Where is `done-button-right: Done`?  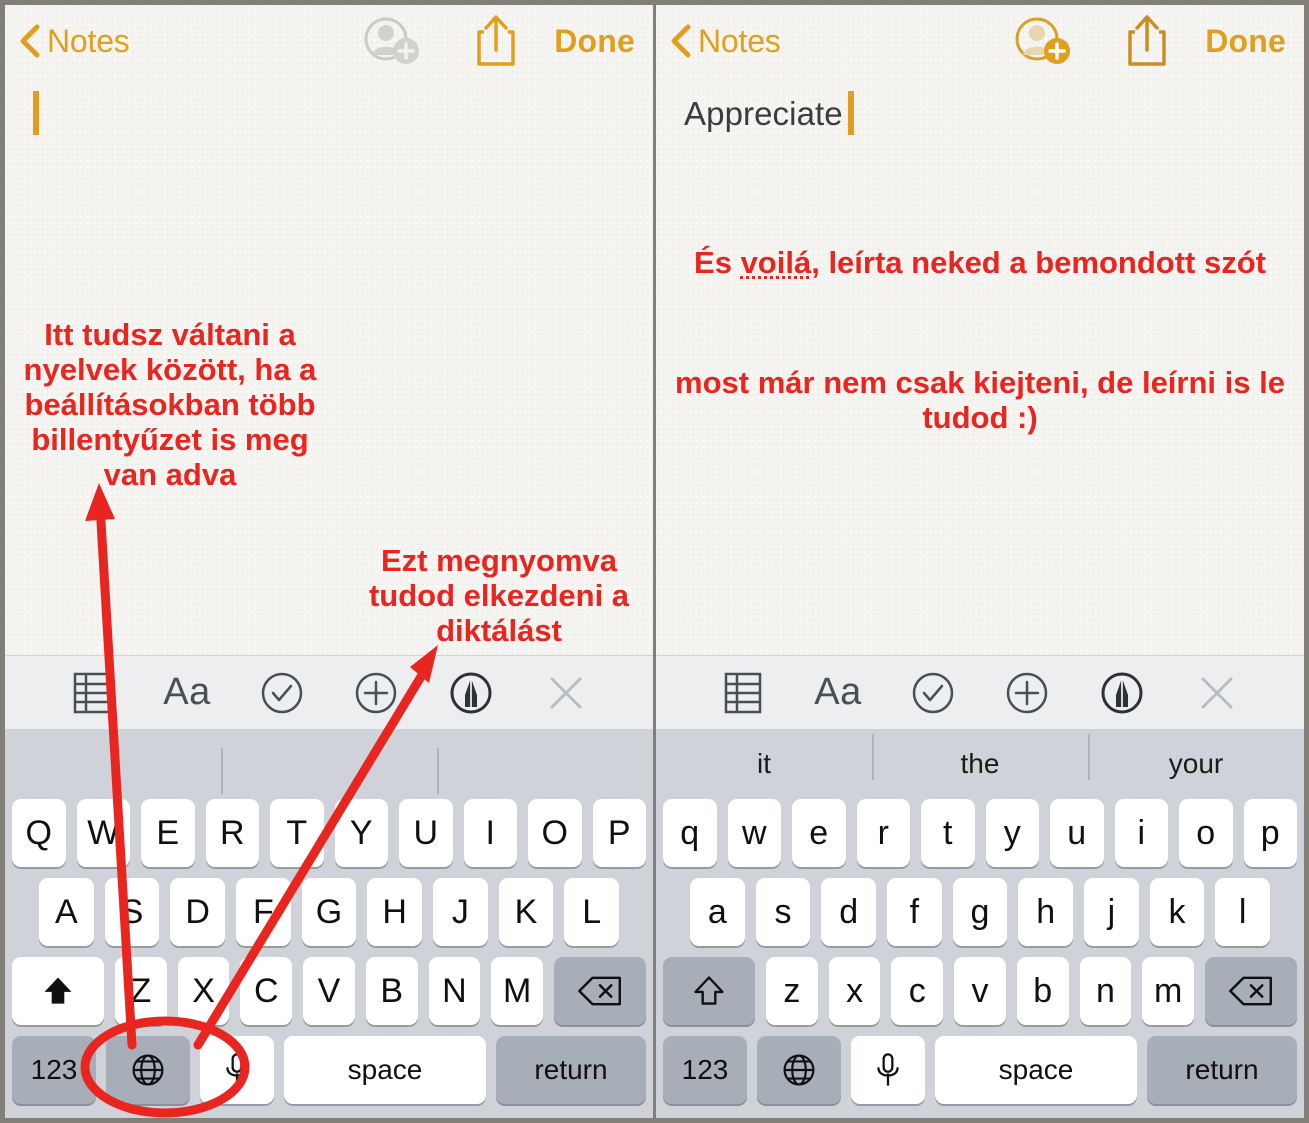
done-button-right: Done is located at coordinates (1245, 41).